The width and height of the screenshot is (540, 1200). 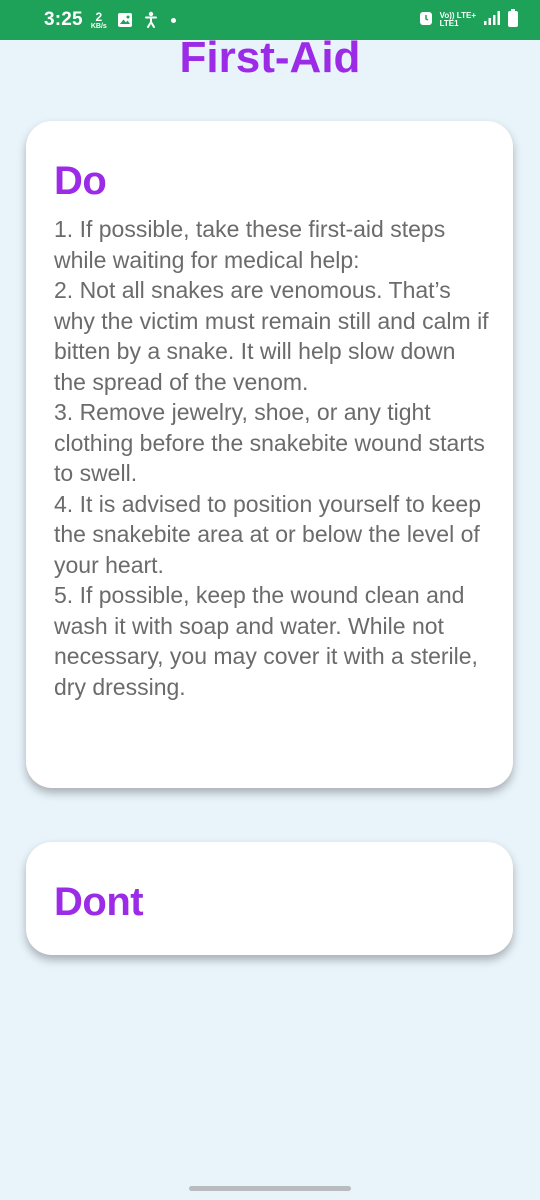 I want to click on page-title: First-Aid, so click(x=270, y=57).